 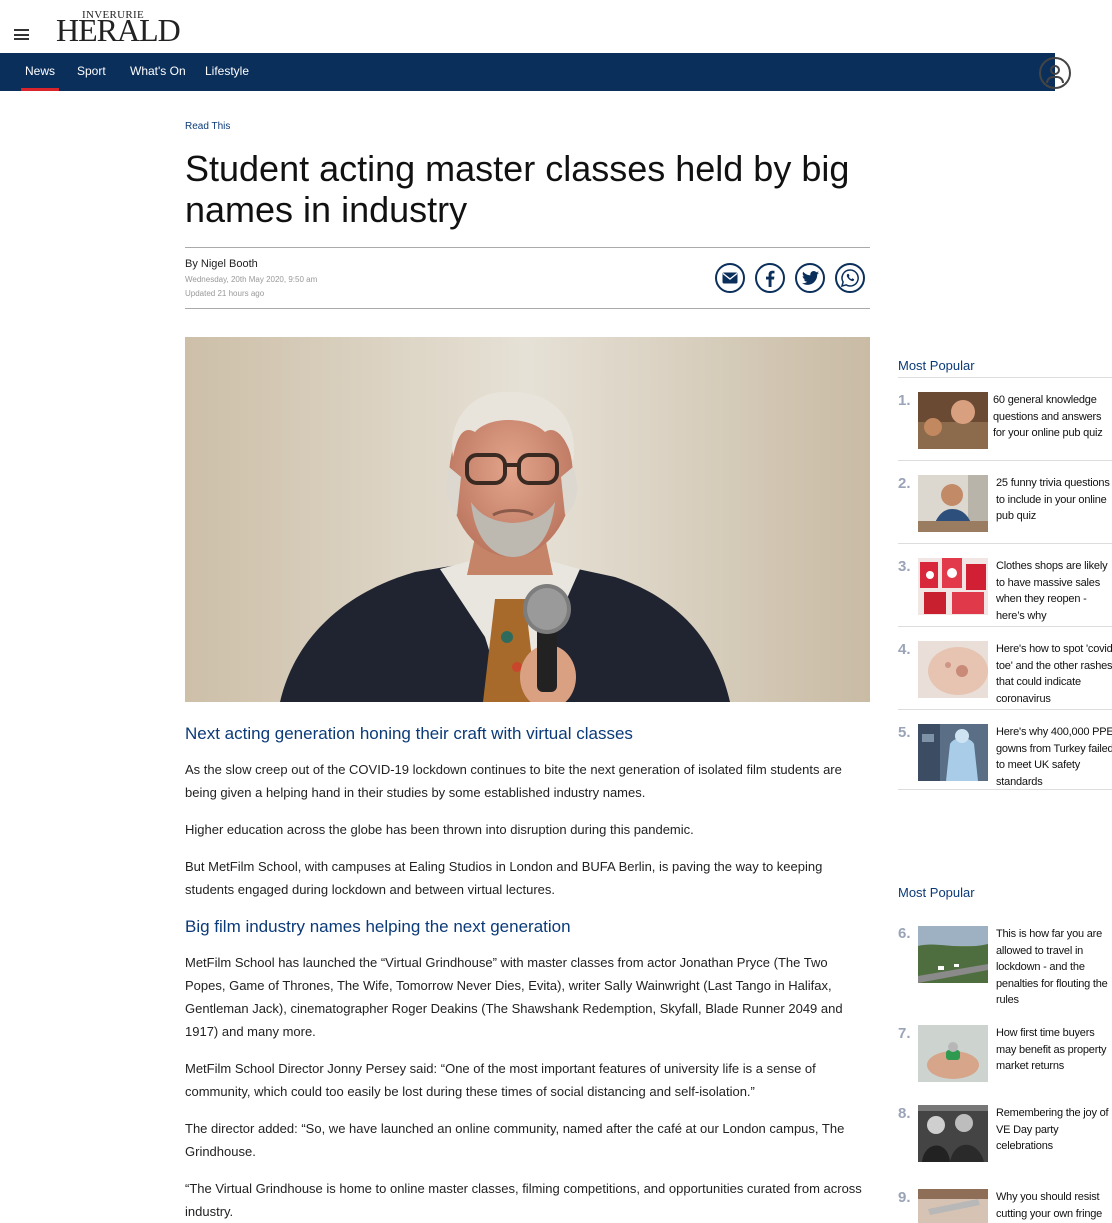 What do you see at coordinates (904, 566) in the screenshot?
I see `popular-item-number: 3.` at bounding box center [904, 566].